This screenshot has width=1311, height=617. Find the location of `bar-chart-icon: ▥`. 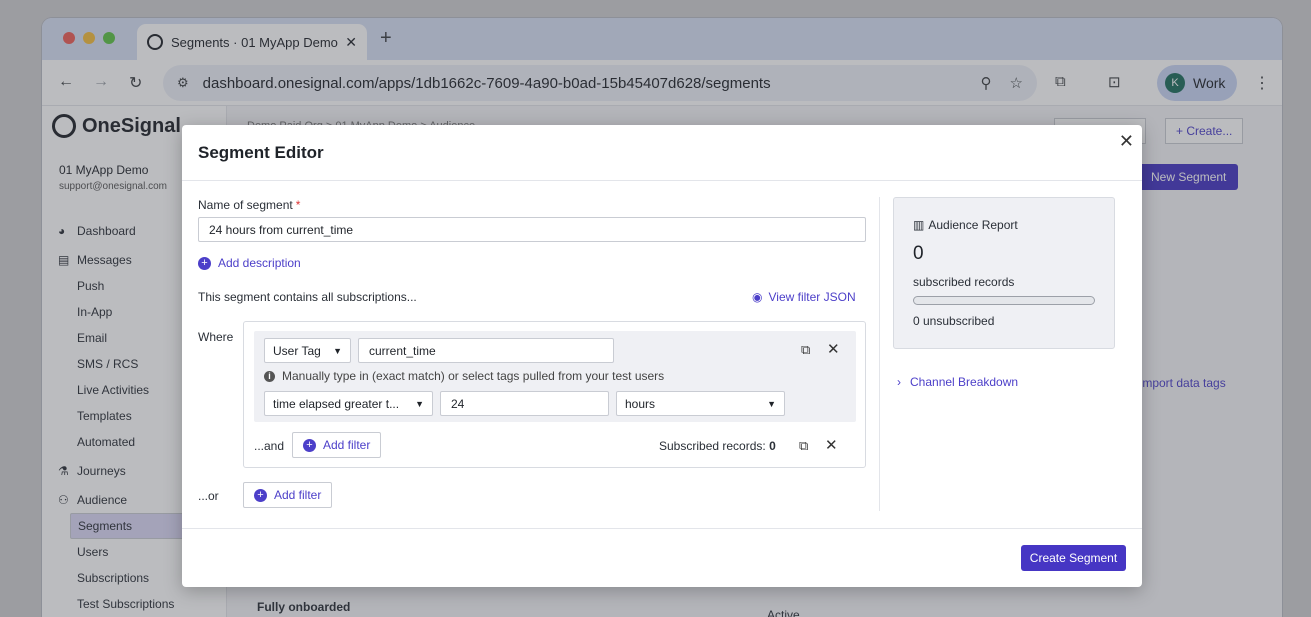

bar-chart-icon: ▥ is located at coordinates (919, 225).